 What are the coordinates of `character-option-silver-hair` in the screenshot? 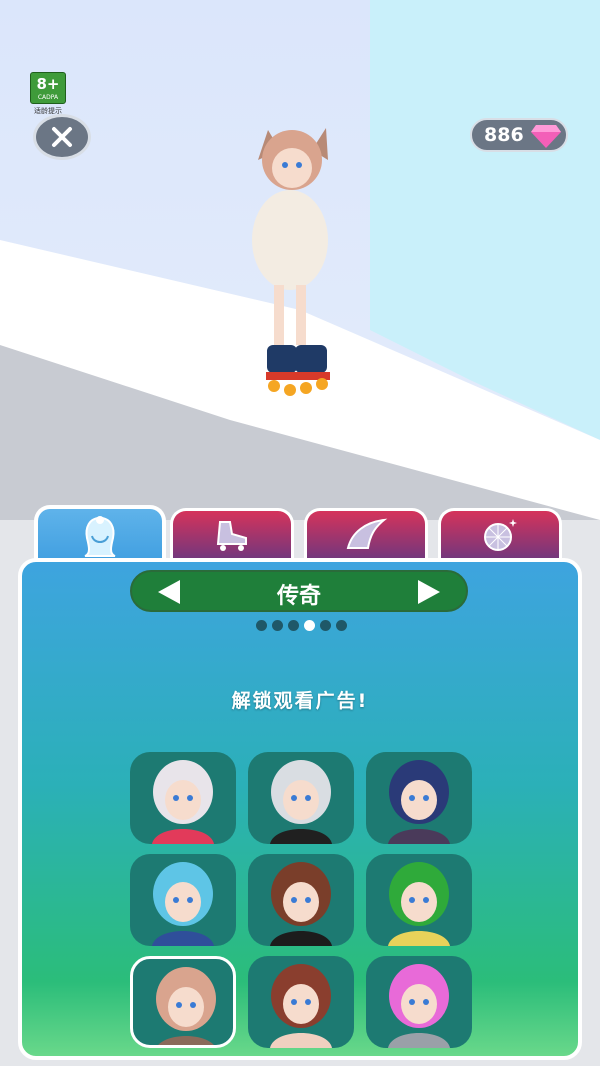 It's located at (301, 798).